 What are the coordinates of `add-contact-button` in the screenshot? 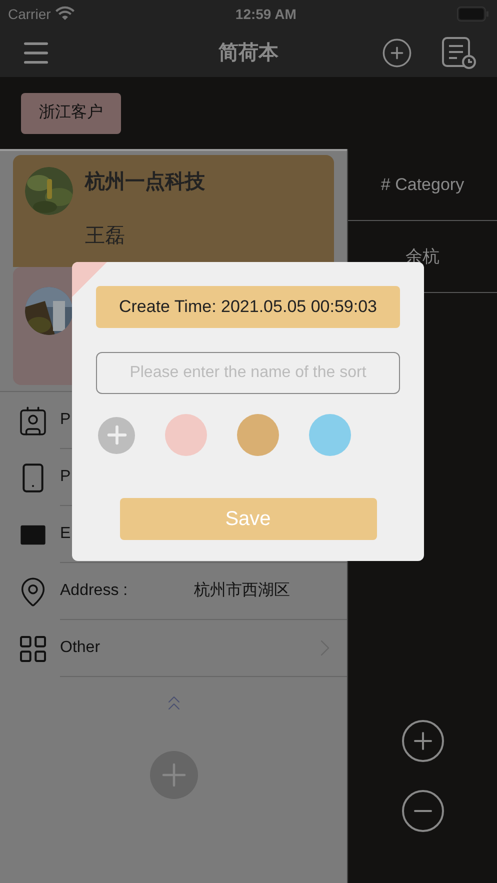 It's located at (174, 775).